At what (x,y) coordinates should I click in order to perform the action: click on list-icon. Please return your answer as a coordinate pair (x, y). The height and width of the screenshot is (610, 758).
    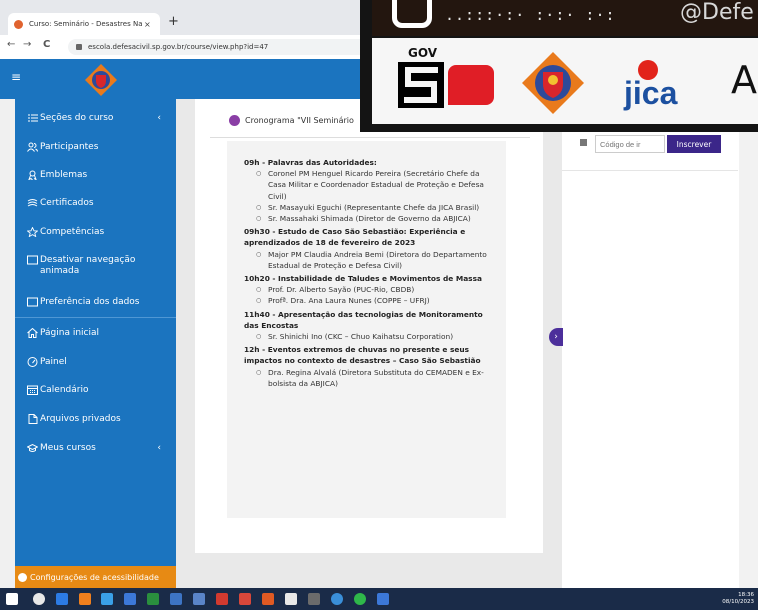
    Looking at the image, I should click on (33, 118).